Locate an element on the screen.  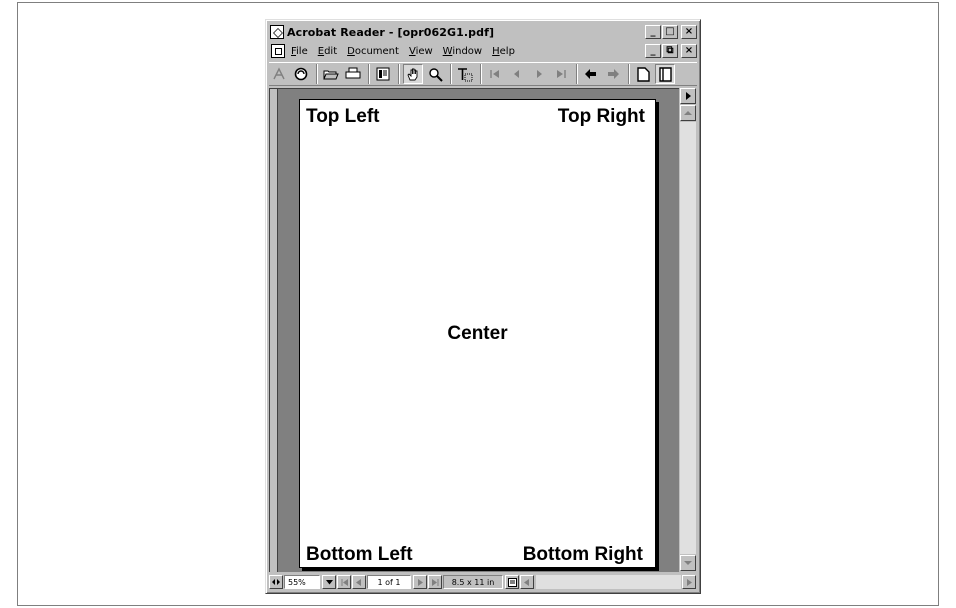
menu-view: View is located at coordinates (421, 51).